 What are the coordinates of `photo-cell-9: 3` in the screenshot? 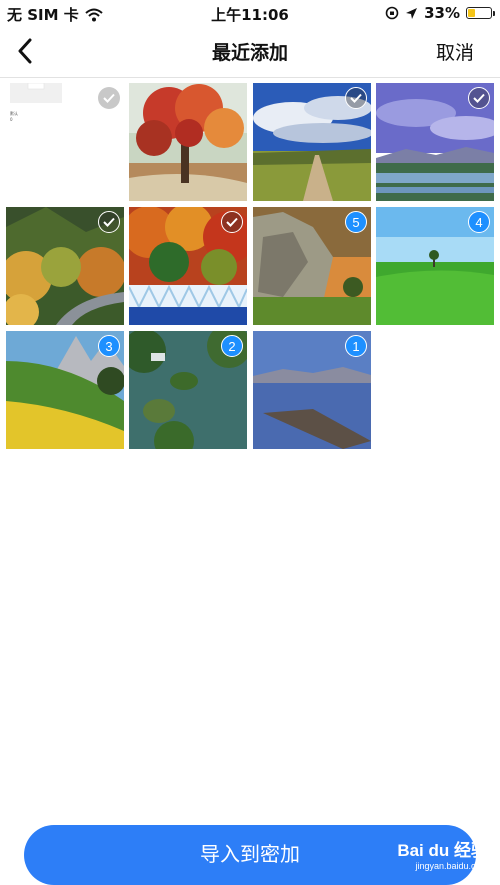 It's located at (65, 390).